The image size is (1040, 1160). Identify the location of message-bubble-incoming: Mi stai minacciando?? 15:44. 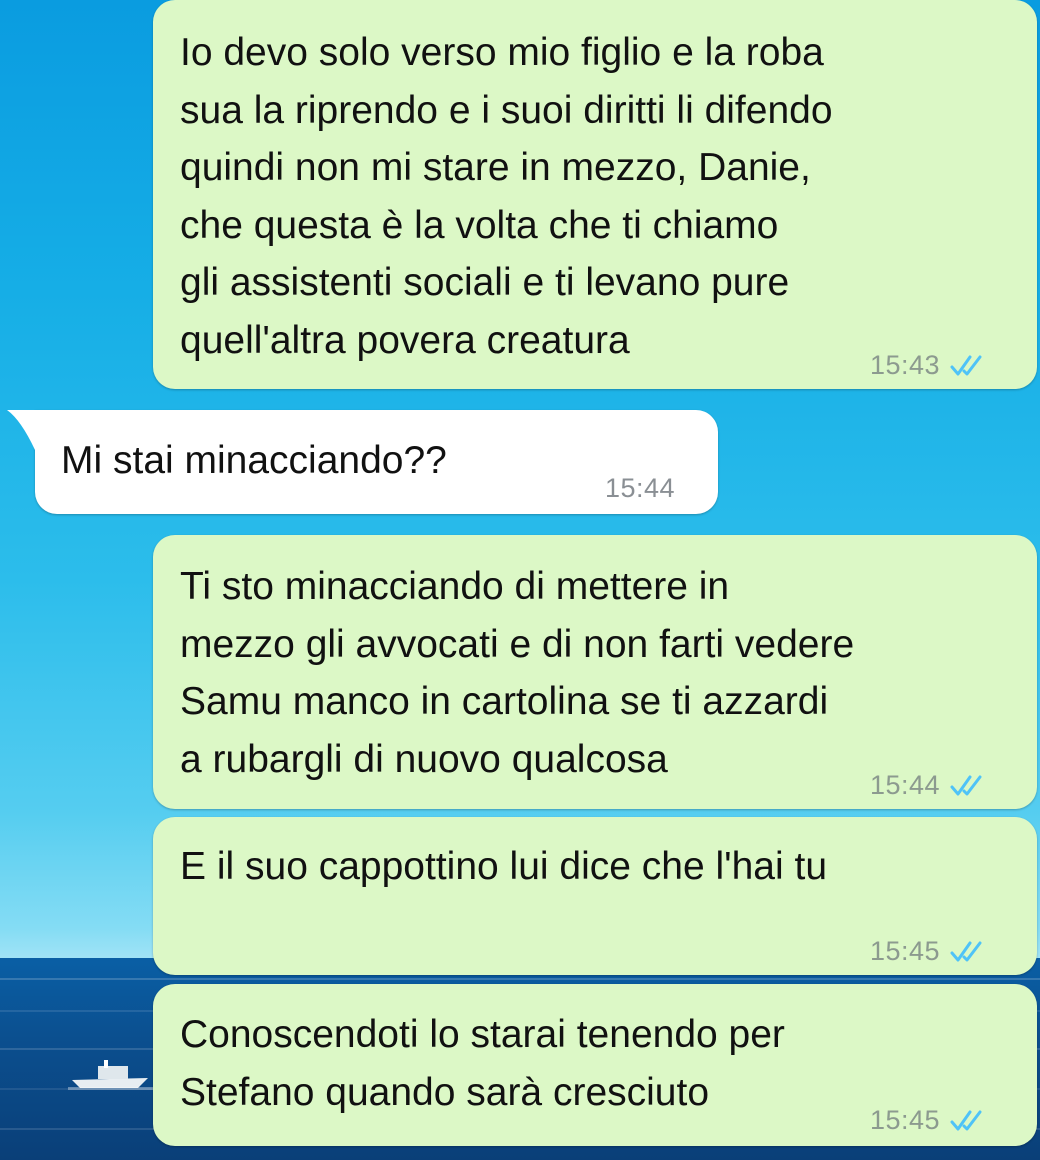
(362, 462).